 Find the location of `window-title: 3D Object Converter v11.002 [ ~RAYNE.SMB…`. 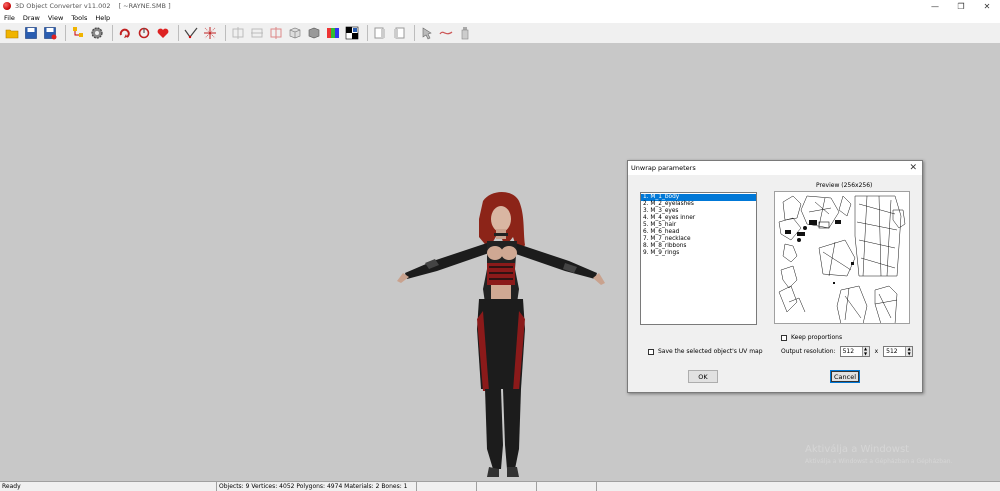

window-title: 3D Object Converter v11.002 [ ~RAYNE.SMB… is located at coordinates (96, 6).